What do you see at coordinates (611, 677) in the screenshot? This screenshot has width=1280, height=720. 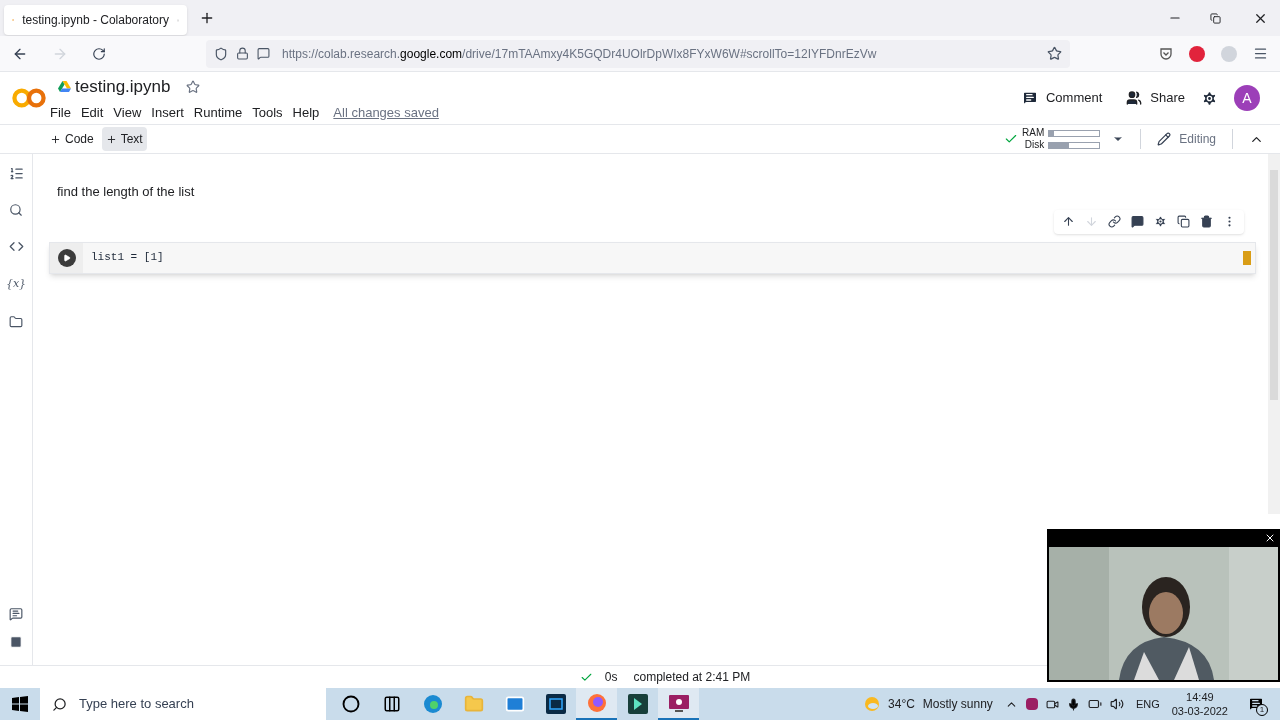 I see `run-duration: 0s` at bounding box center [611, 677].